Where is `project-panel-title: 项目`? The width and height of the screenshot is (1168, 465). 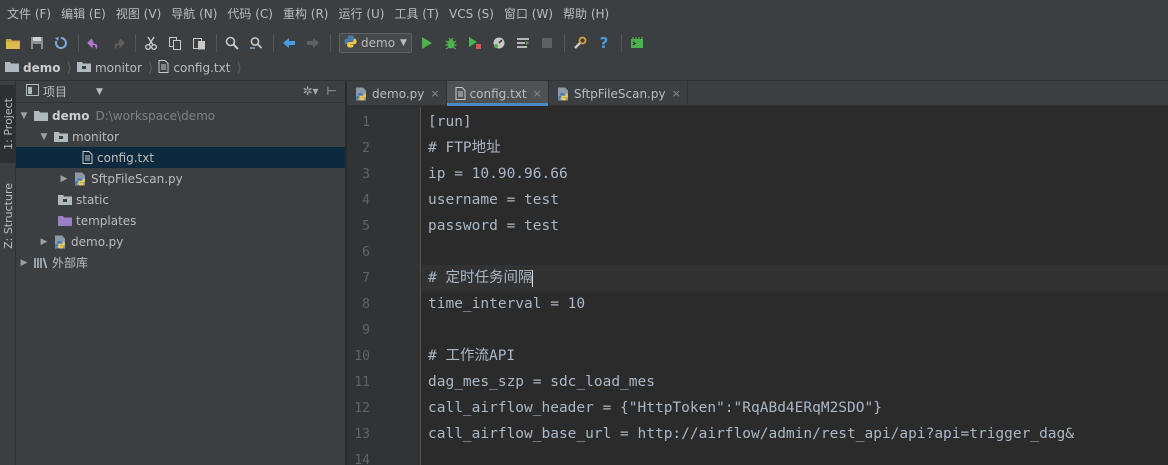 project-panel-title: 项目 is located at coordinates (55, 91).